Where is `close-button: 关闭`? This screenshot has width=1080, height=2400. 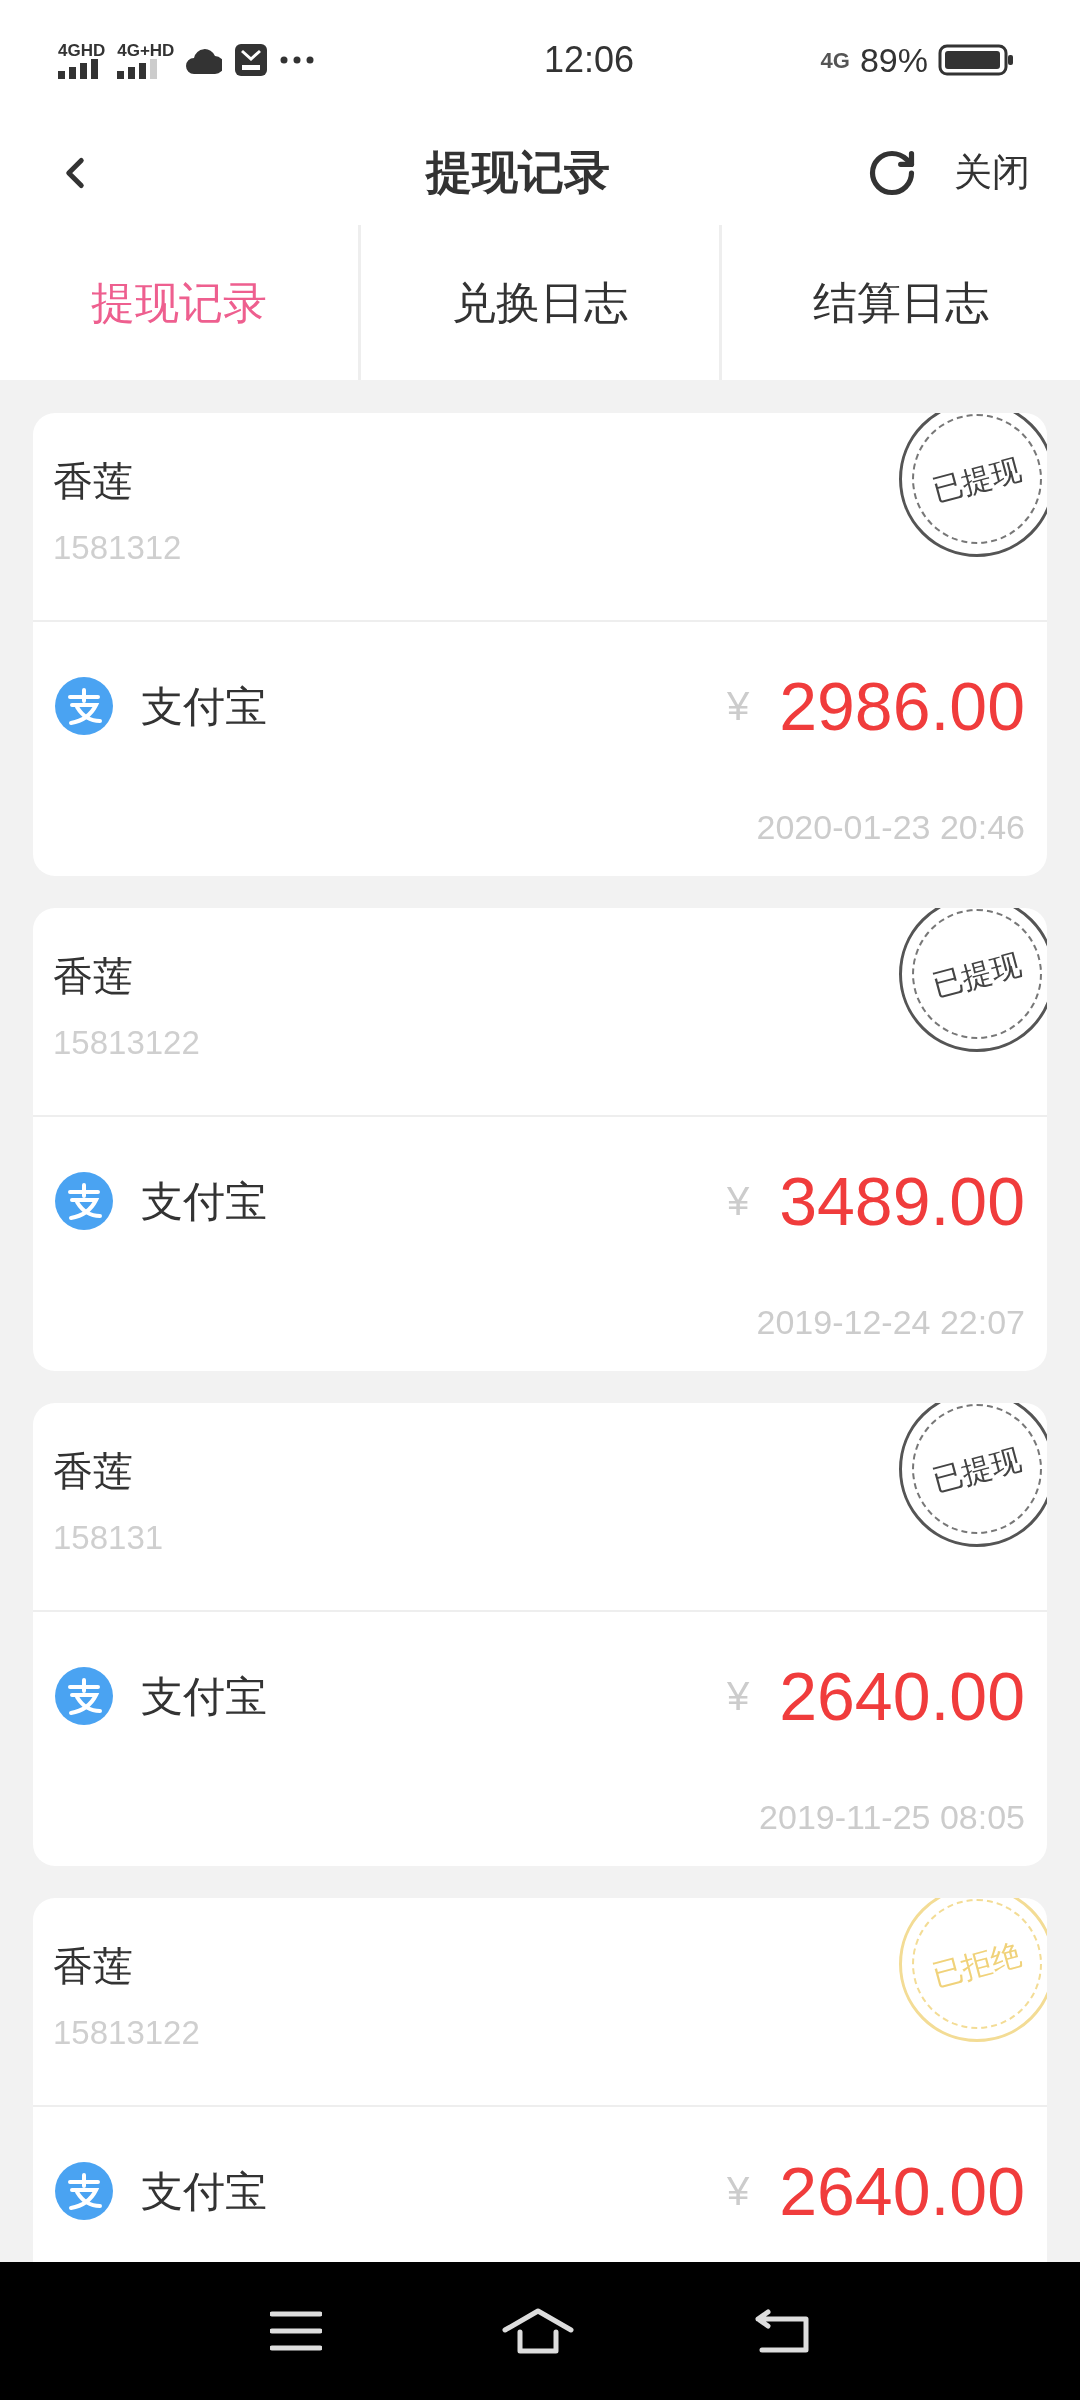
close-button: 关闭 is located at coordinates (992, 172).